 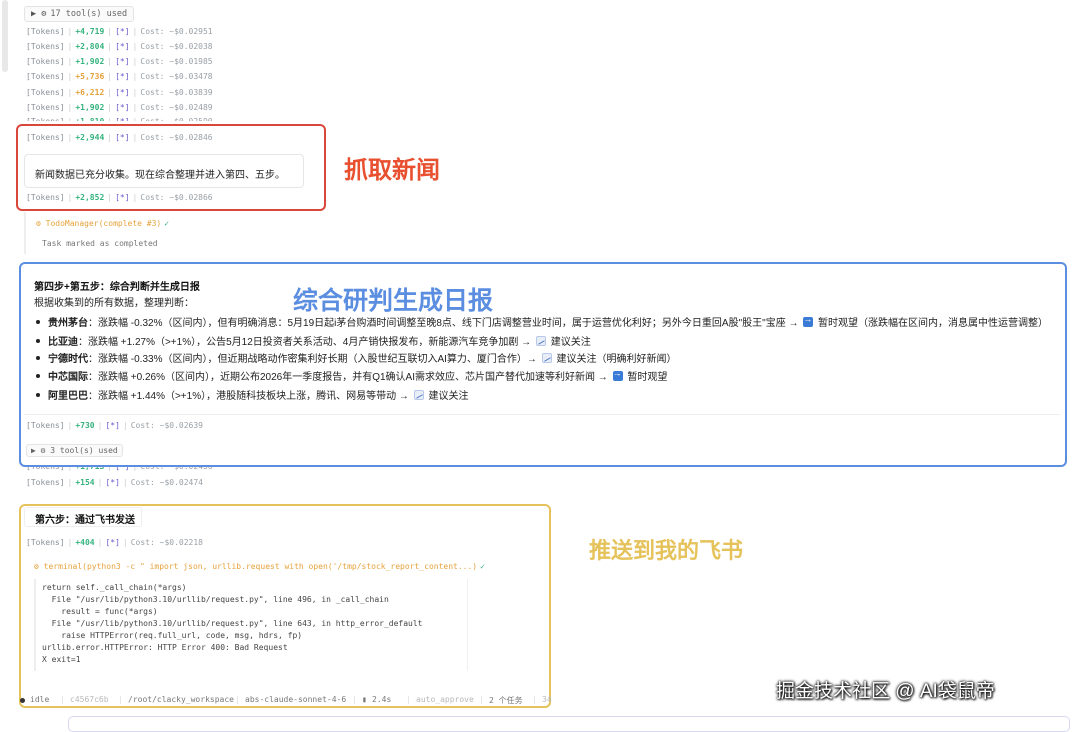 I want to click on annotation-box-feishu, so click(x=285, y=606).